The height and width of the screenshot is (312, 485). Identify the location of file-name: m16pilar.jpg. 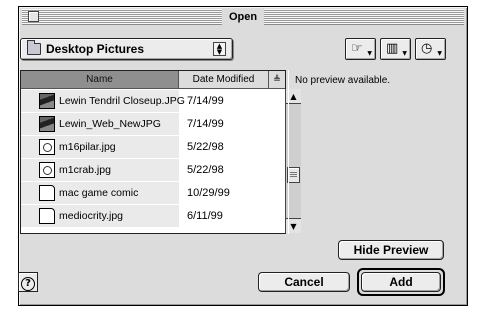
(87, 147).